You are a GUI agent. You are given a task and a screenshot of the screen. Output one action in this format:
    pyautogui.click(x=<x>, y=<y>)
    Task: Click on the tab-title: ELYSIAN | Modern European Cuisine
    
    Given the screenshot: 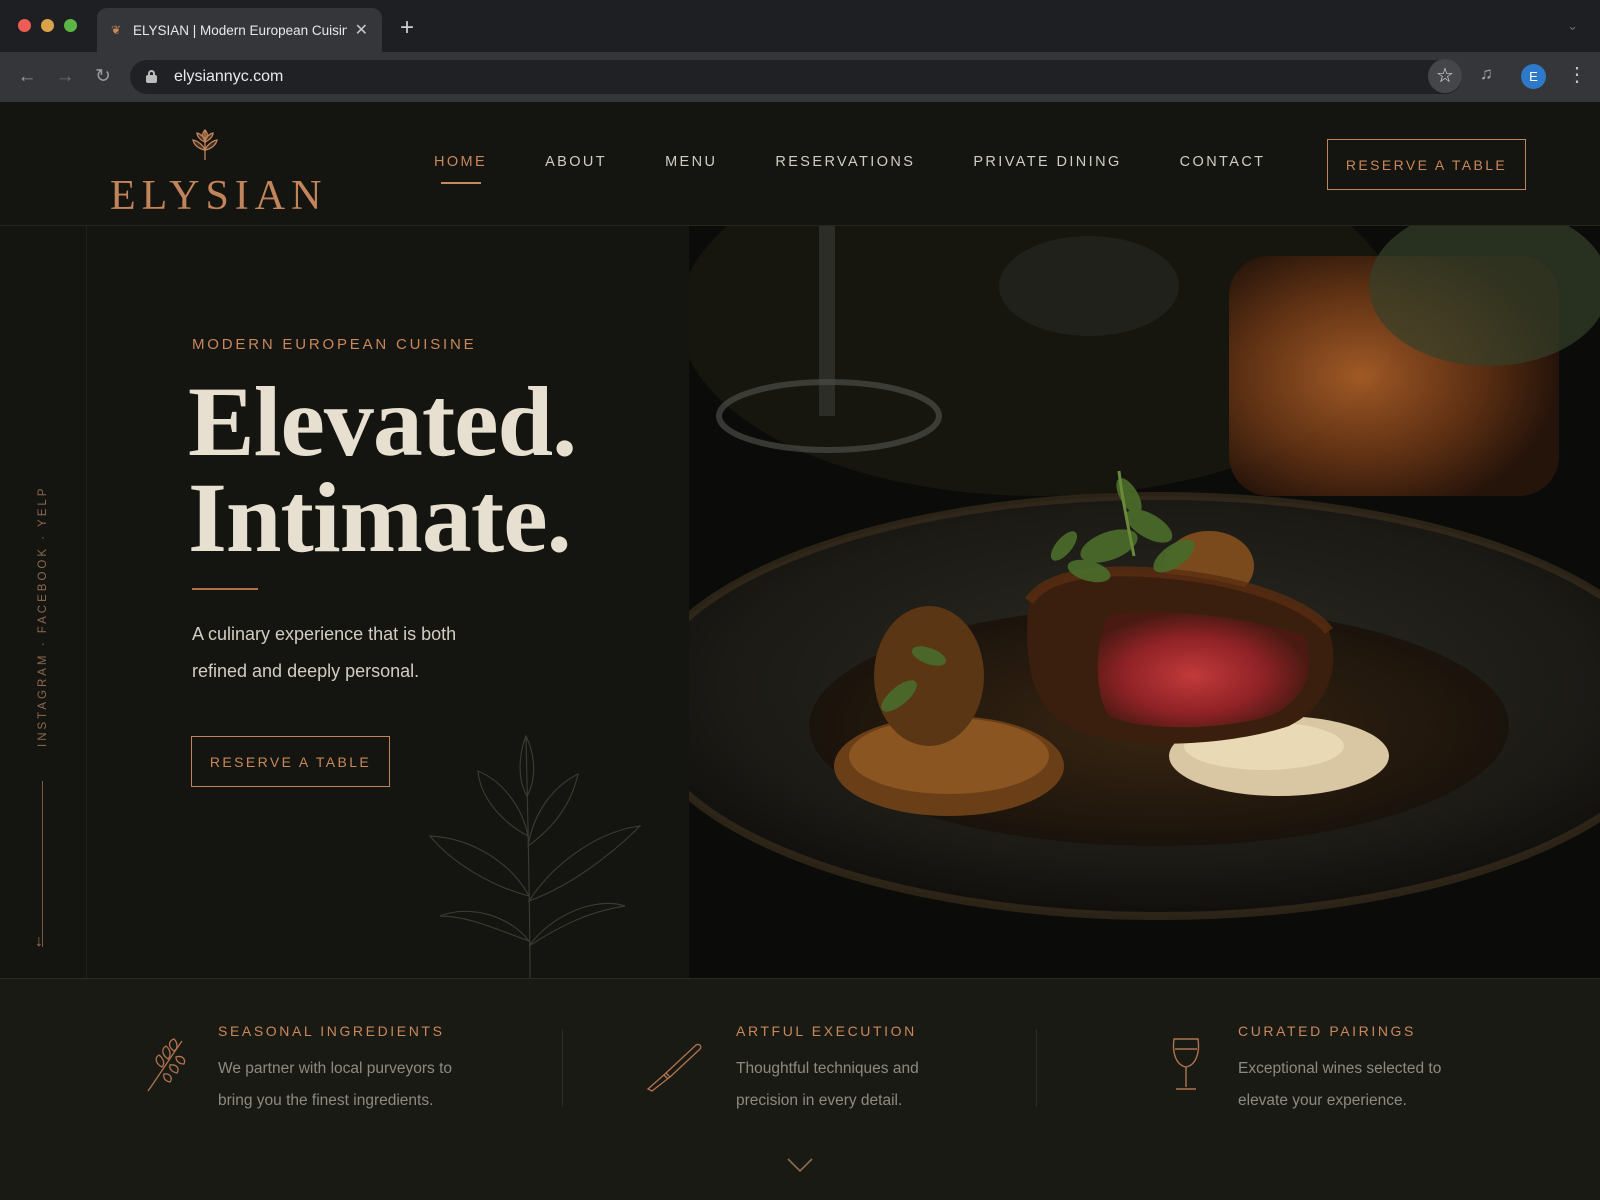 What is the action you would take?
    pyautogui.click(x=240, y=30)
    